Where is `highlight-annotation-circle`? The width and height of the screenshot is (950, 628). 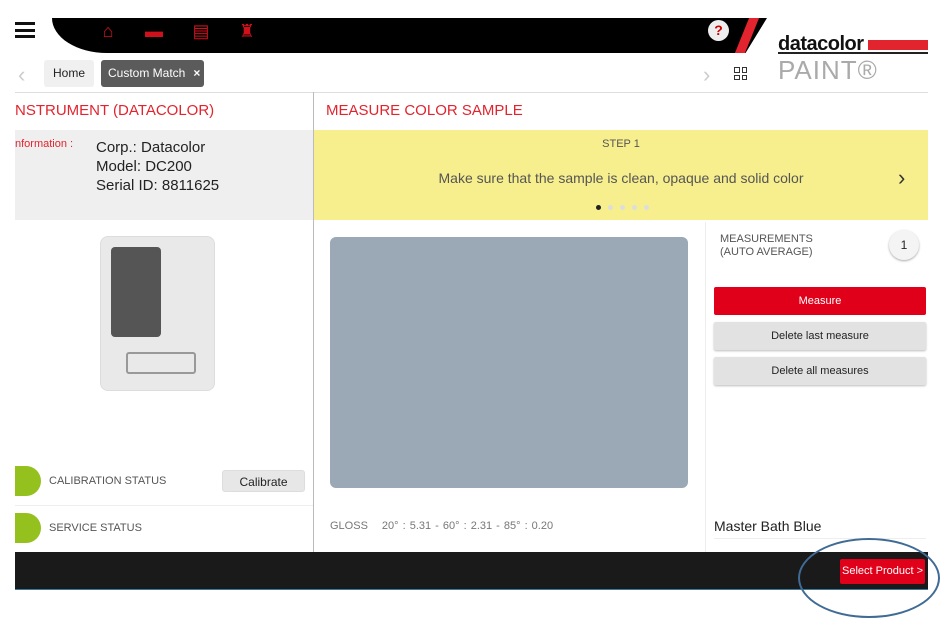 highlight-annotation-circle is located at coordinates (869, 578).